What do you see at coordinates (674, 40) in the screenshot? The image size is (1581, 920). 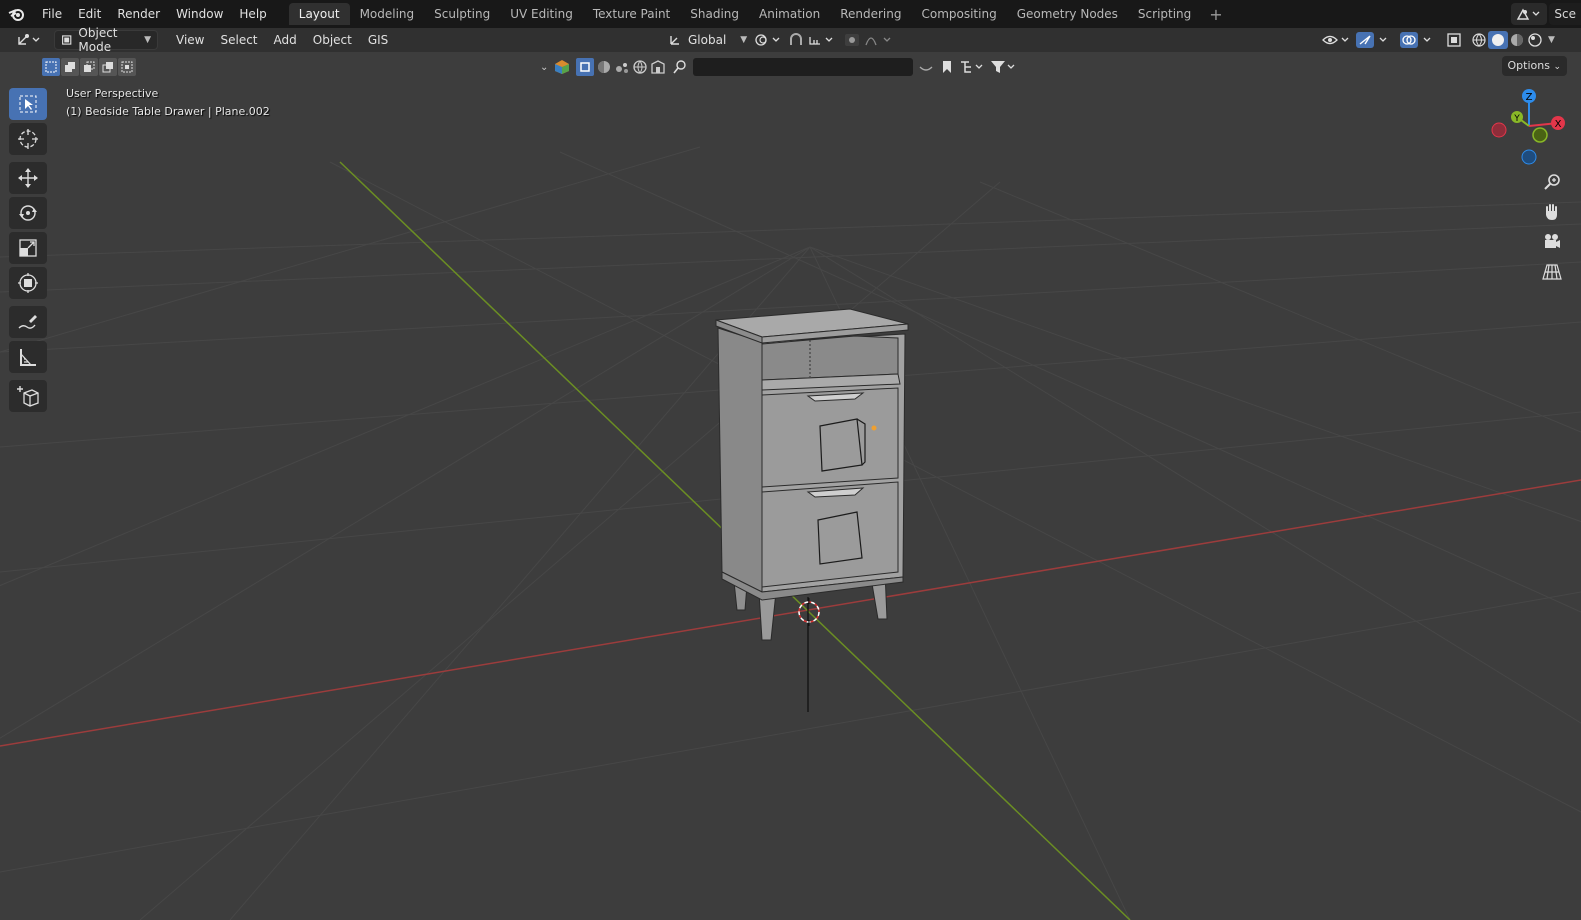 I see `orientation-icon` at bounding box center [674, 40].